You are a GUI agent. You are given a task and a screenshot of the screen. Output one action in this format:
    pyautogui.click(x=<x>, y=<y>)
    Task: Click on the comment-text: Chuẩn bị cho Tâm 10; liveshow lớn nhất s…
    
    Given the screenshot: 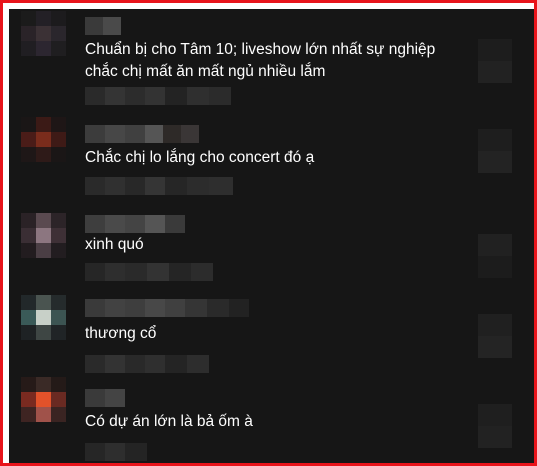 What is the action you would take?
    pyautogui.click(x=260, y=60)
    